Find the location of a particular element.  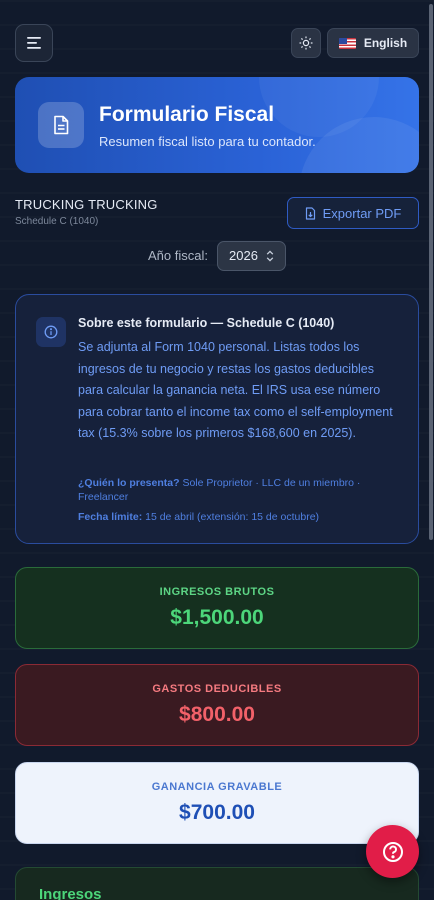

sun-icon is located at coordinates (306, 43).